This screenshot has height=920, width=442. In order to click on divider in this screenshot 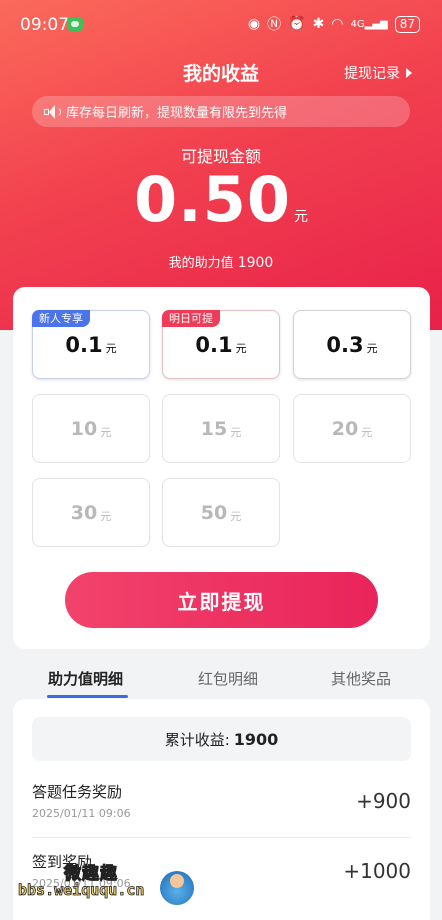, I will do `click(221, 837)`.